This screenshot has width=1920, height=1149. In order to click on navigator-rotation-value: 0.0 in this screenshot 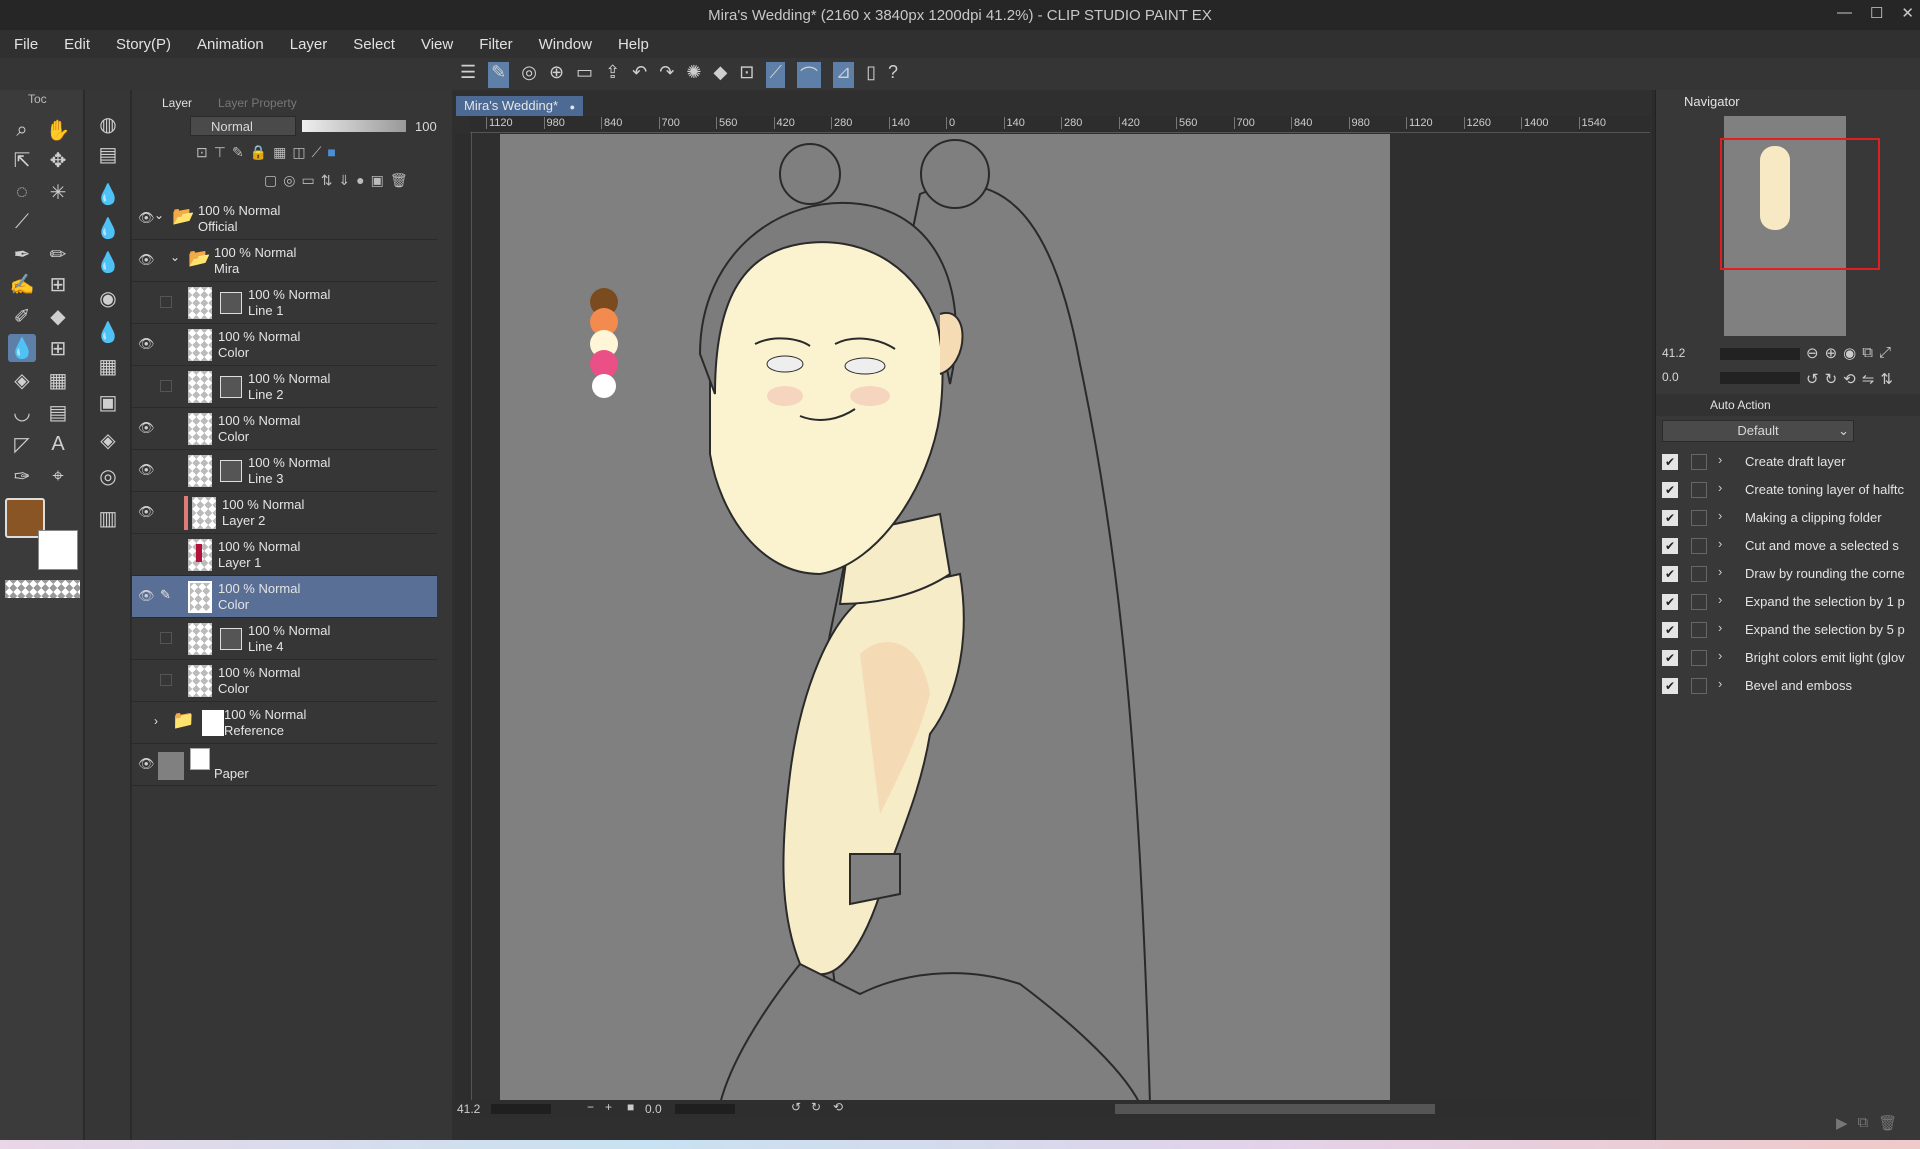, I will do `click(1670, 377)`.